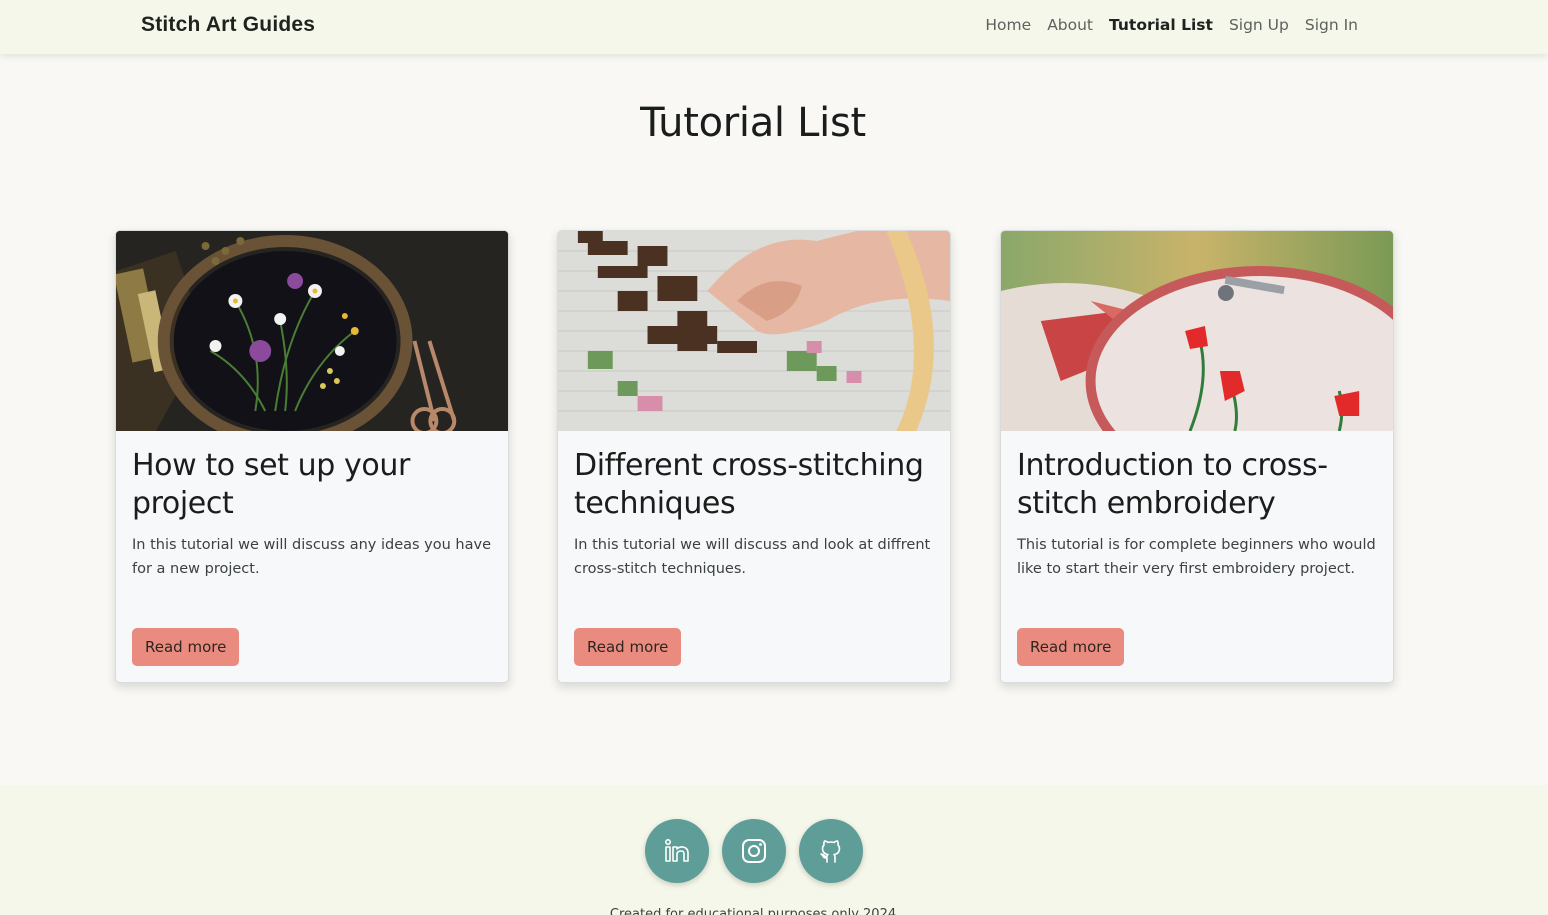 This screenshot has width=1548, height=915. I want to click on cross-stitch-hand-image, so click(754, 331).